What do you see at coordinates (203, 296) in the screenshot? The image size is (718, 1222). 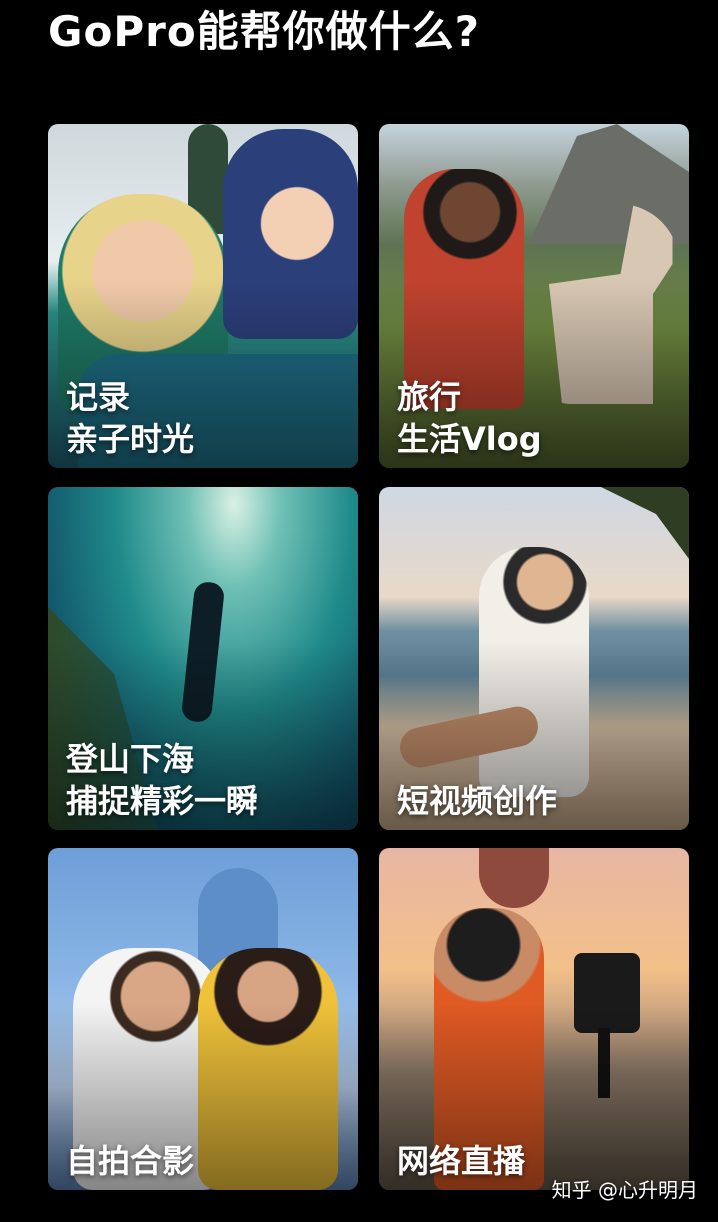 I see `card-family-time: 记录 亲子时光` at bounding box center [203, 296].